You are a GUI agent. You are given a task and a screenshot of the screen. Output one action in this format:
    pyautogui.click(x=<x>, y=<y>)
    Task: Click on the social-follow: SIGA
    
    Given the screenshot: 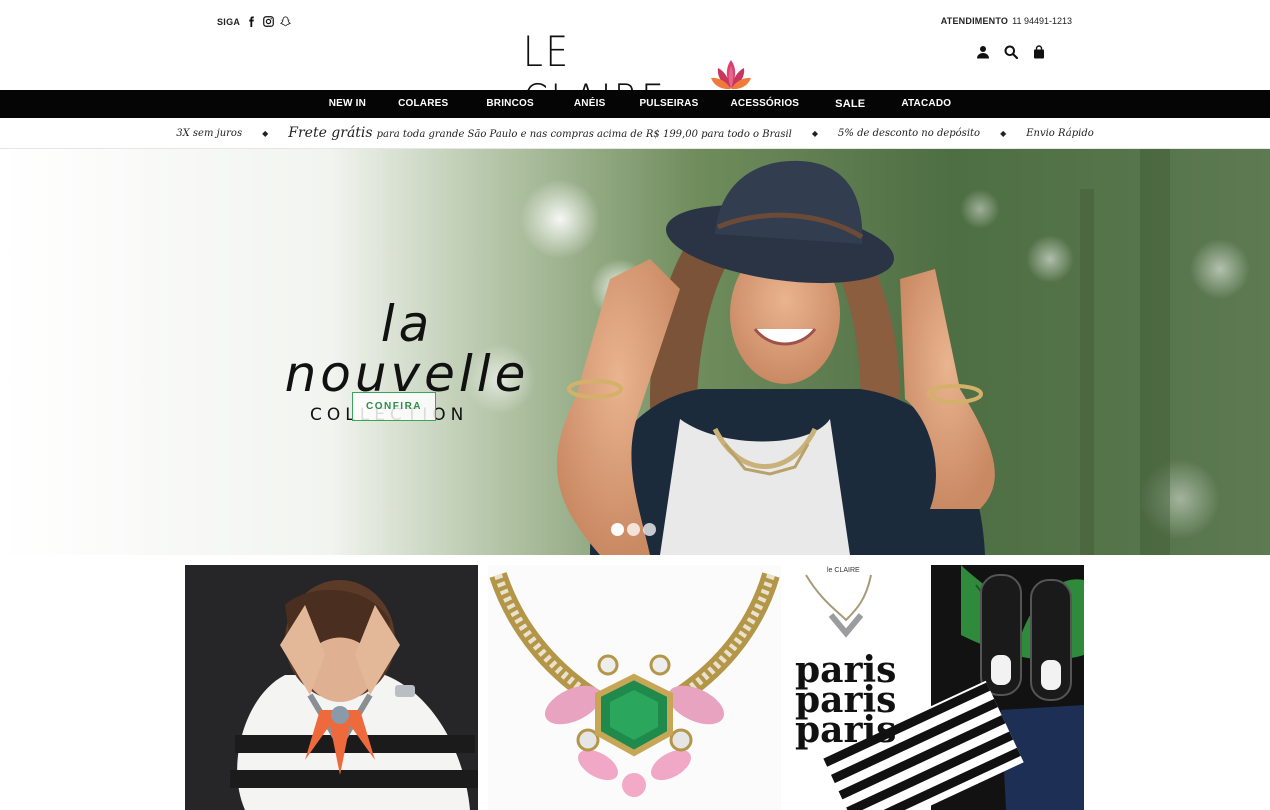 What is the action you would take?
    pyautogui.click(x=254, y=21)
    